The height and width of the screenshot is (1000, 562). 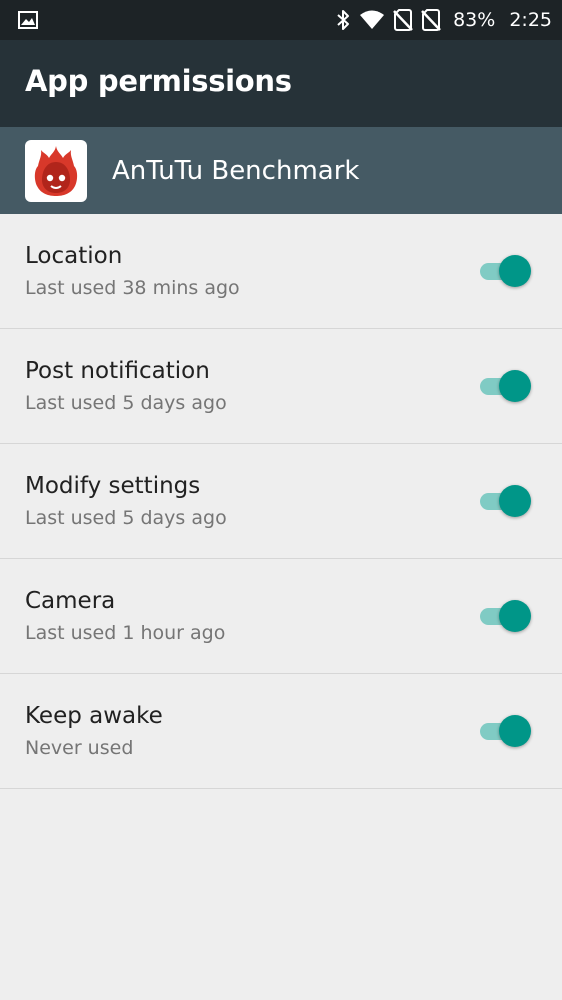 What do you see at coordinates (530, 20) in the screenshot?
I see `clock: 2:25` at bounding box center [530, 20].